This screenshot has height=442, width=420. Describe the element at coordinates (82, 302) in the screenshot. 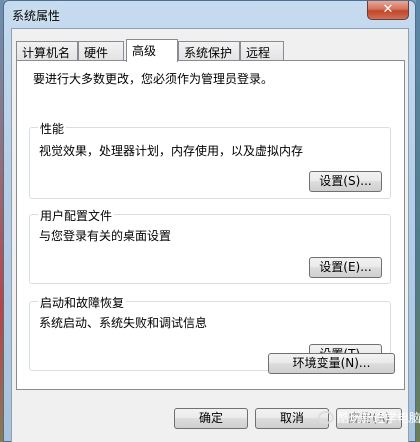

I see `startup-recovery-title: 启动和故障恢复` at that location.